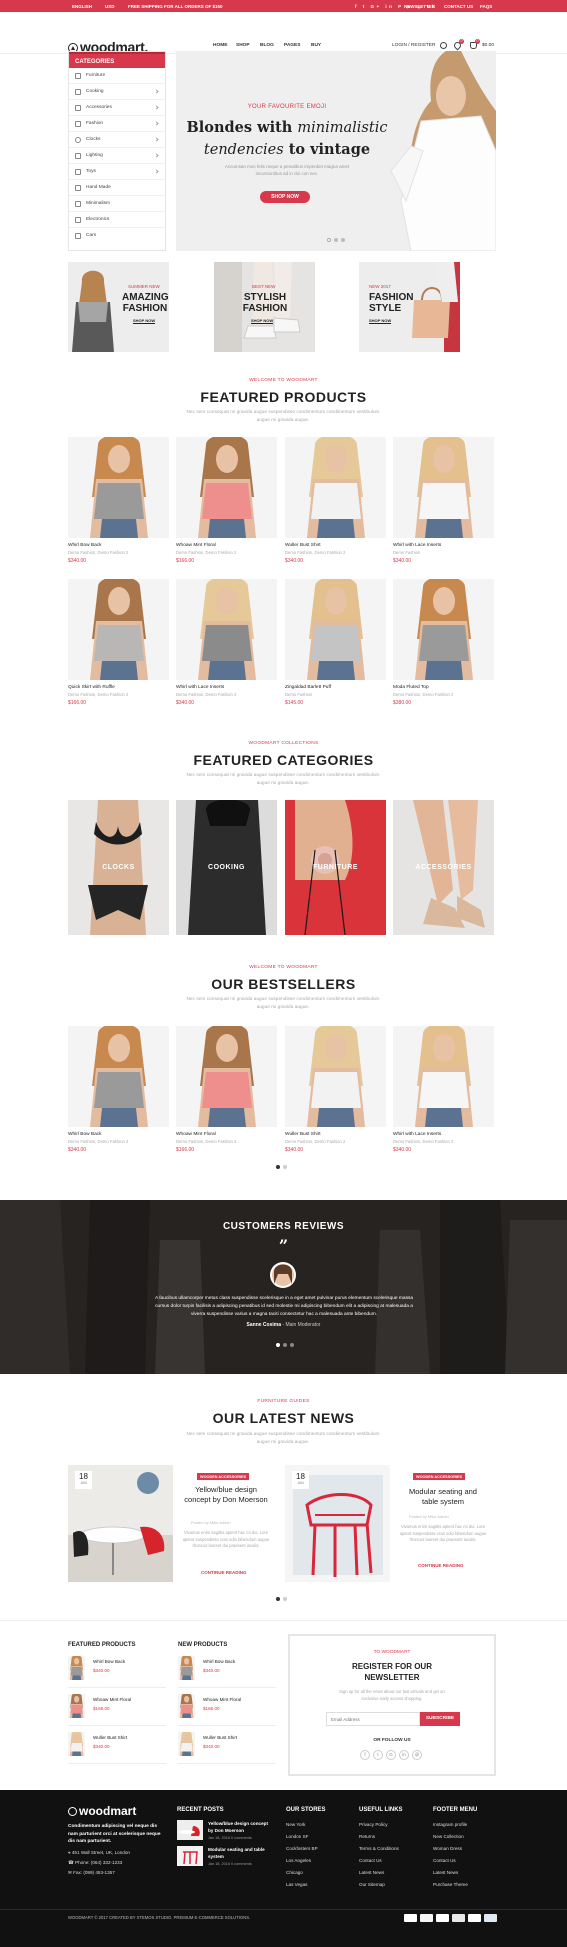 The width and height of the screenshot is (567, 1947). I want to click on twitter-icon: t, so click(378, 1755).